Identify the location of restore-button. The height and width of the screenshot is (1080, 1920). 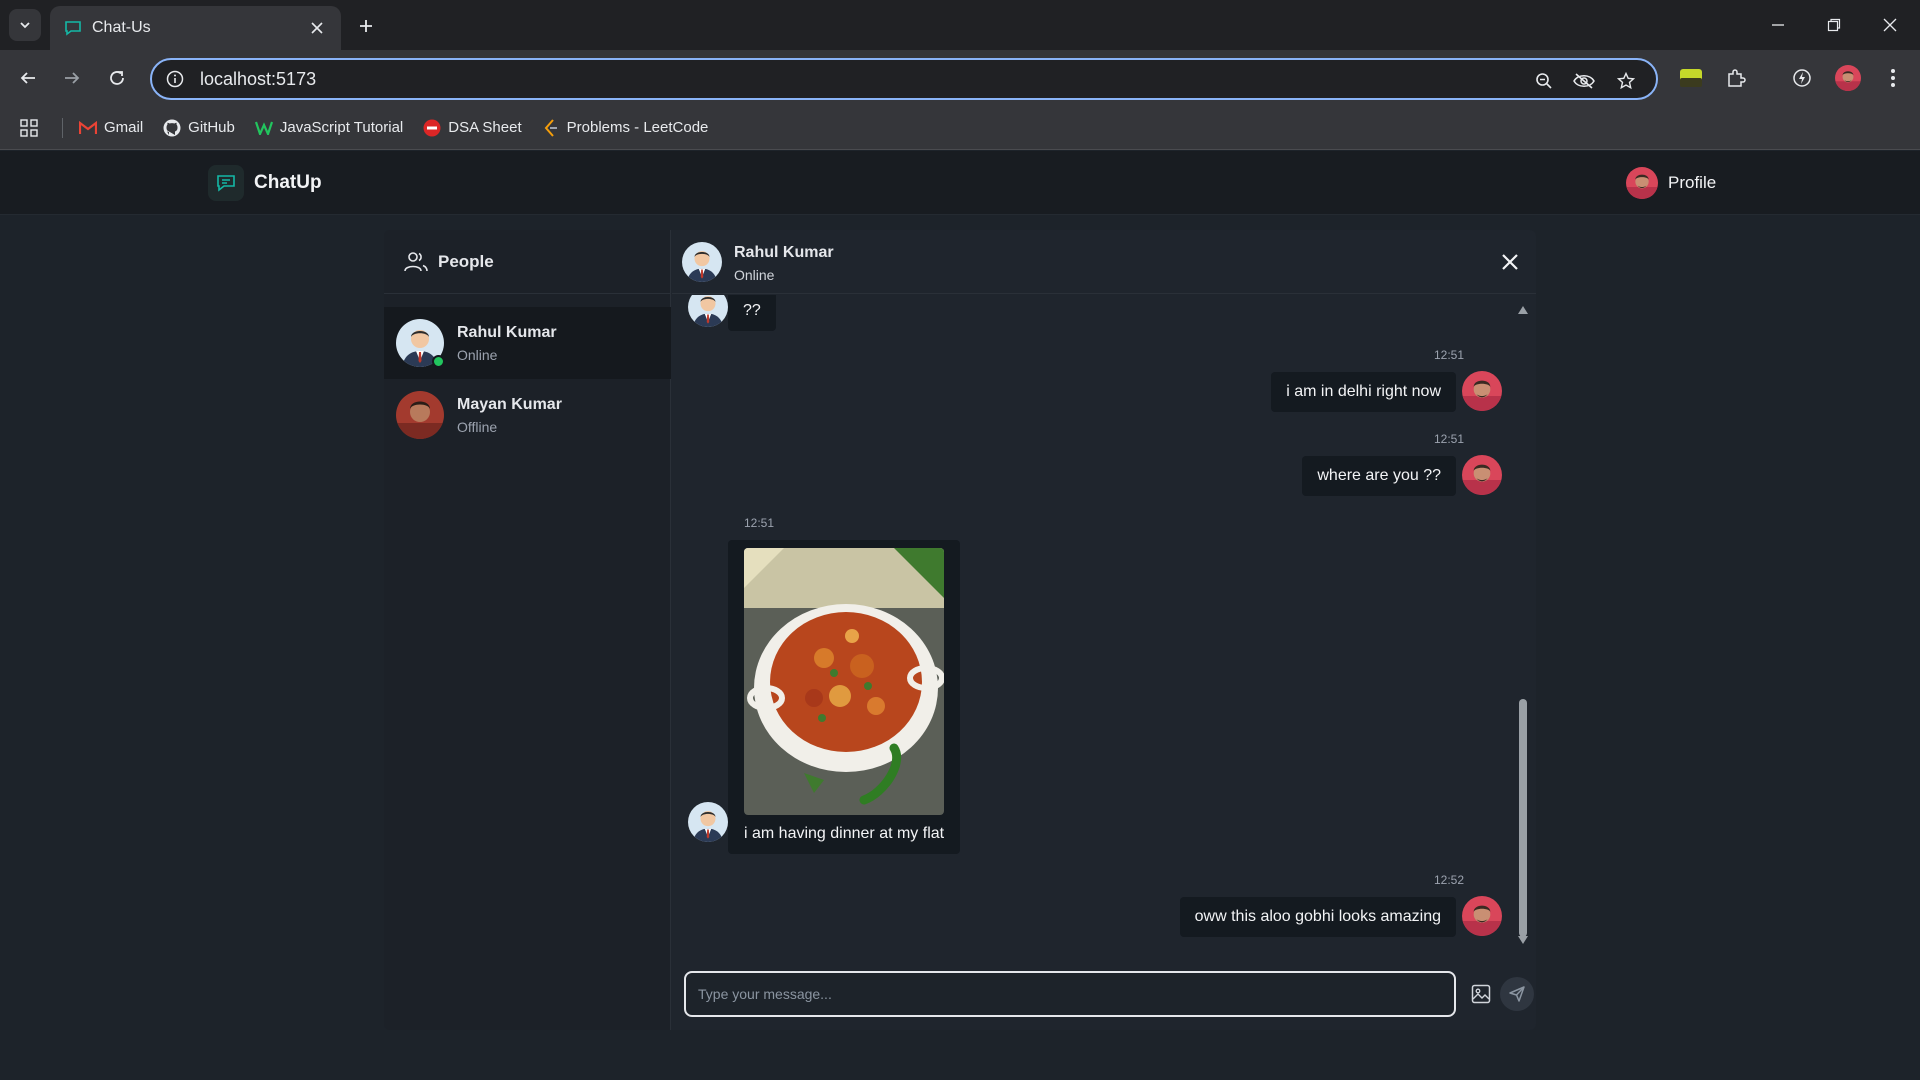
(1834, 25).